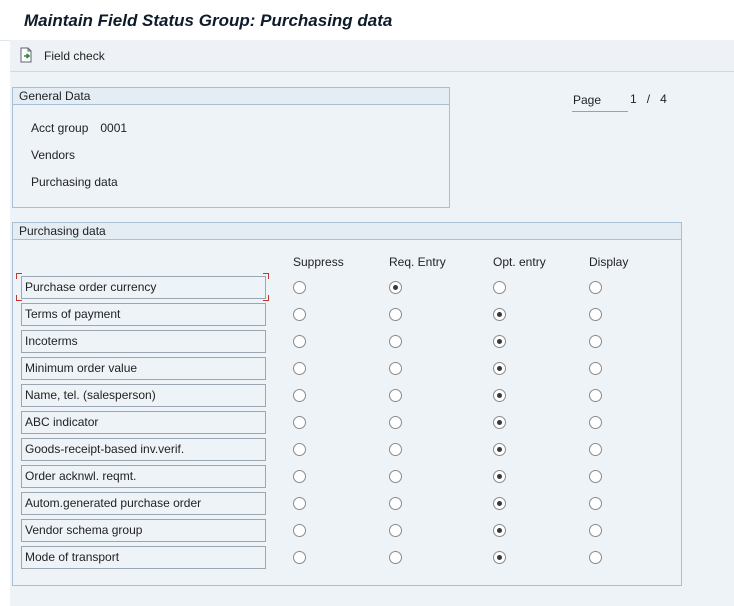  I want to click on field-check-button: Field check, so click(61, 56).